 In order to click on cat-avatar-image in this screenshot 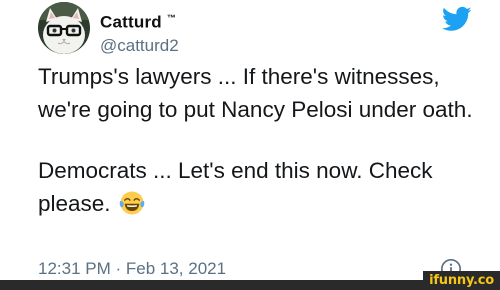, I will do `click(64, 28)`.